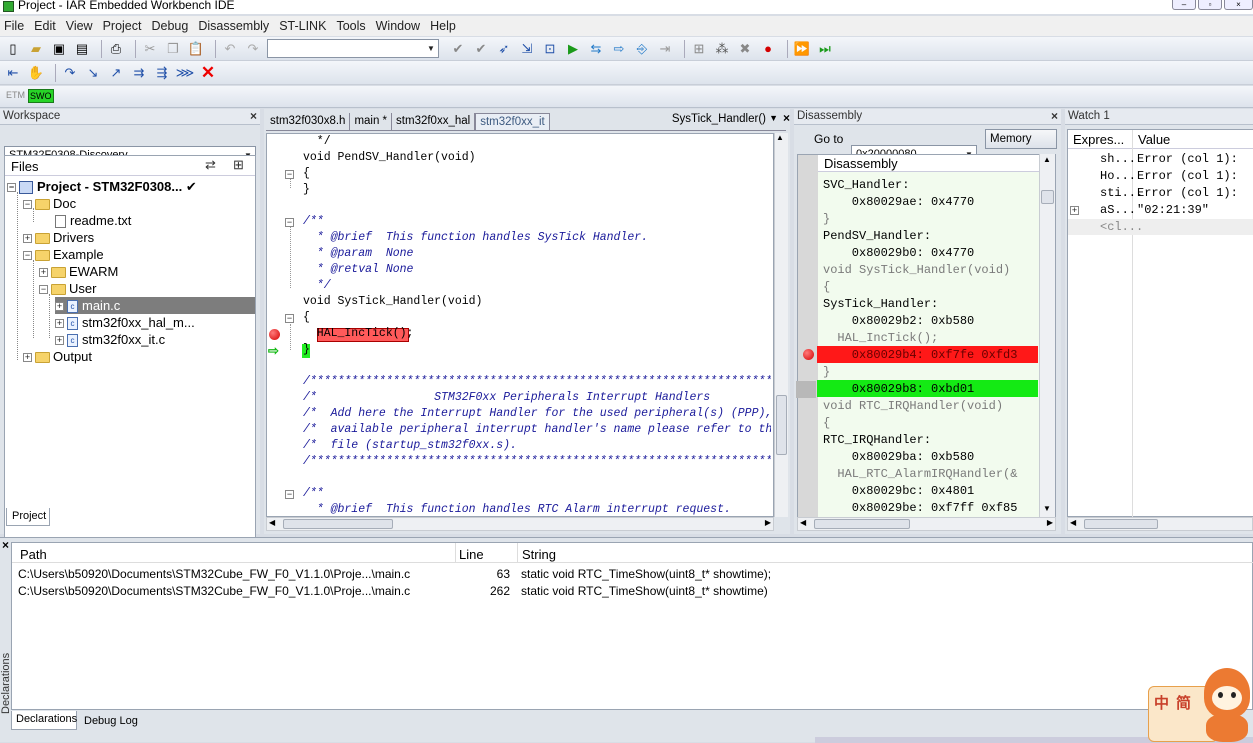  What do you see at coordinates (527, 49) in the screenshot?
I see `goto-line-icon: ⇲` at bounding box center [527, 49].